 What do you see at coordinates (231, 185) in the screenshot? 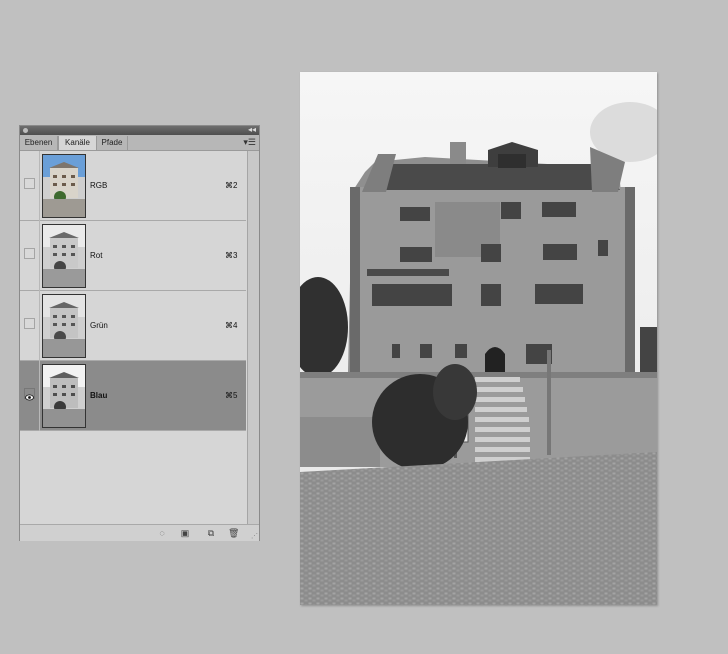
I see `channel-shortcut: ⌘2` at bounding box center [231, 185].